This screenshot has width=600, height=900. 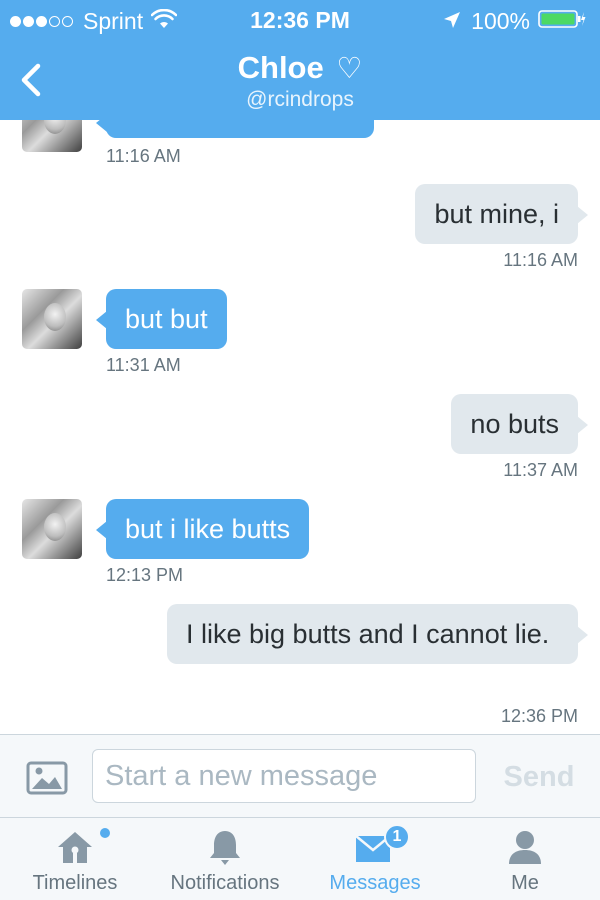 What do you see at coordinates (225, 847) in the screenshot?
I see `bell-icon` at bounding box center [225, 847].